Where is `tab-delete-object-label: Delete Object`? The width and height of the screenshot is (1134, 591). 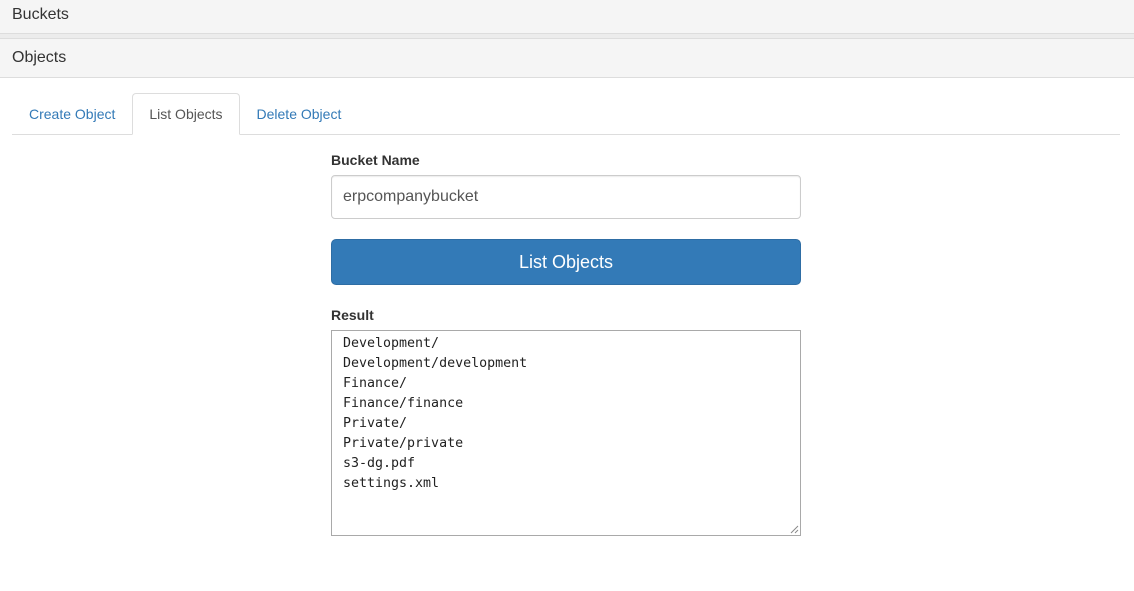
tab-delete-object-label: Delete Object is located at coordinates (299, 114).